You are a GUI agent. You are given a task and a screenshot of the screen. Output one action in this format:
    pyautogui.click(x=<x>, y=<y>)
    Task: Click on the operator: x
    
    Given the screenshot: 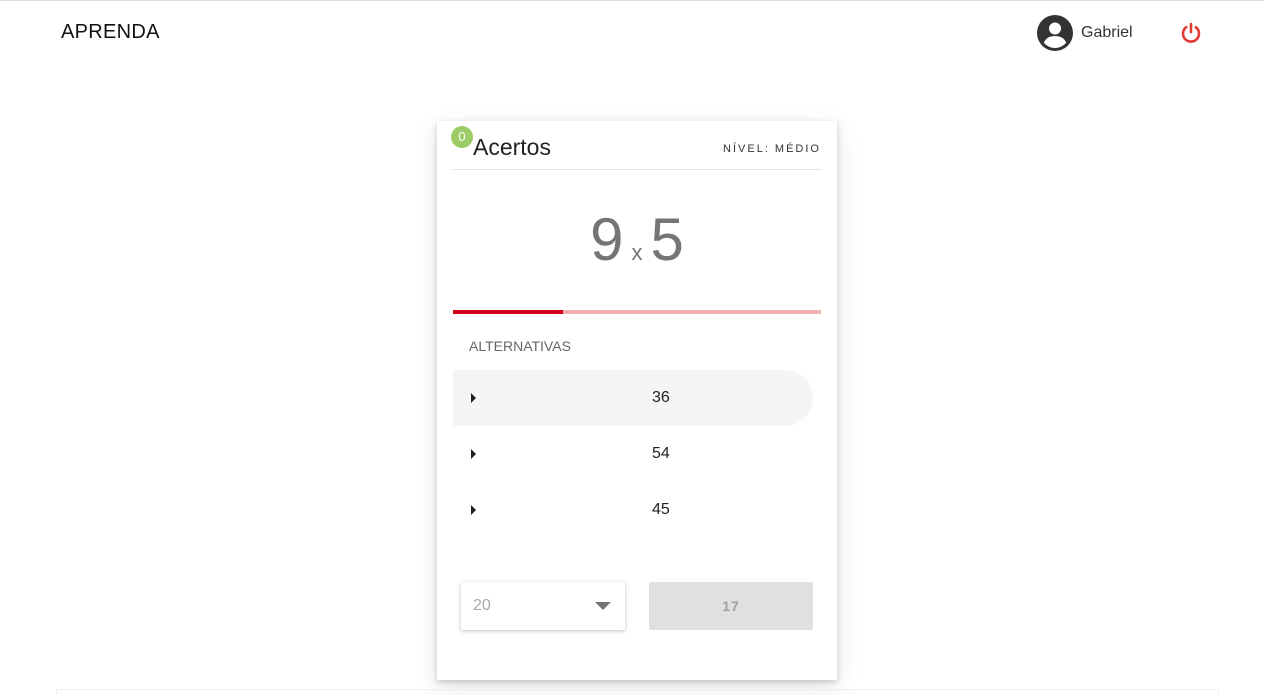 What is the action you would take?
    pyautogui.click(x=637, y=252)
    